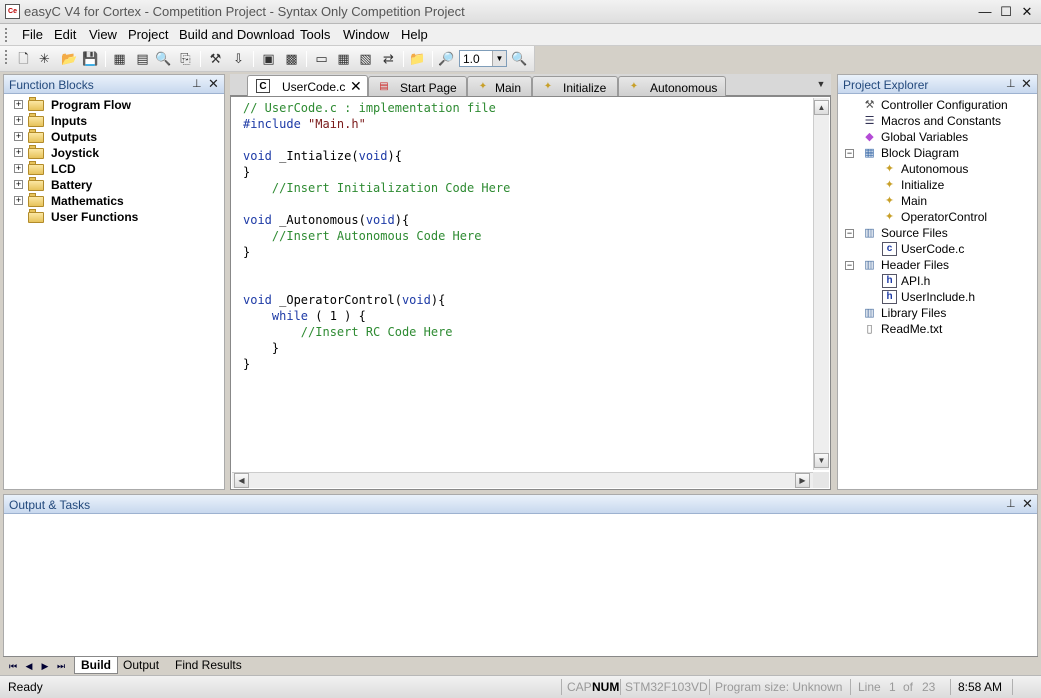 Image resolution: width=1041 pixels, height=698 pixels. What do you see at coordinates (672, 86) in the screenshot?
I see `tab-autonomous: ✦ Autonomous` at bounding box center [672, 86].